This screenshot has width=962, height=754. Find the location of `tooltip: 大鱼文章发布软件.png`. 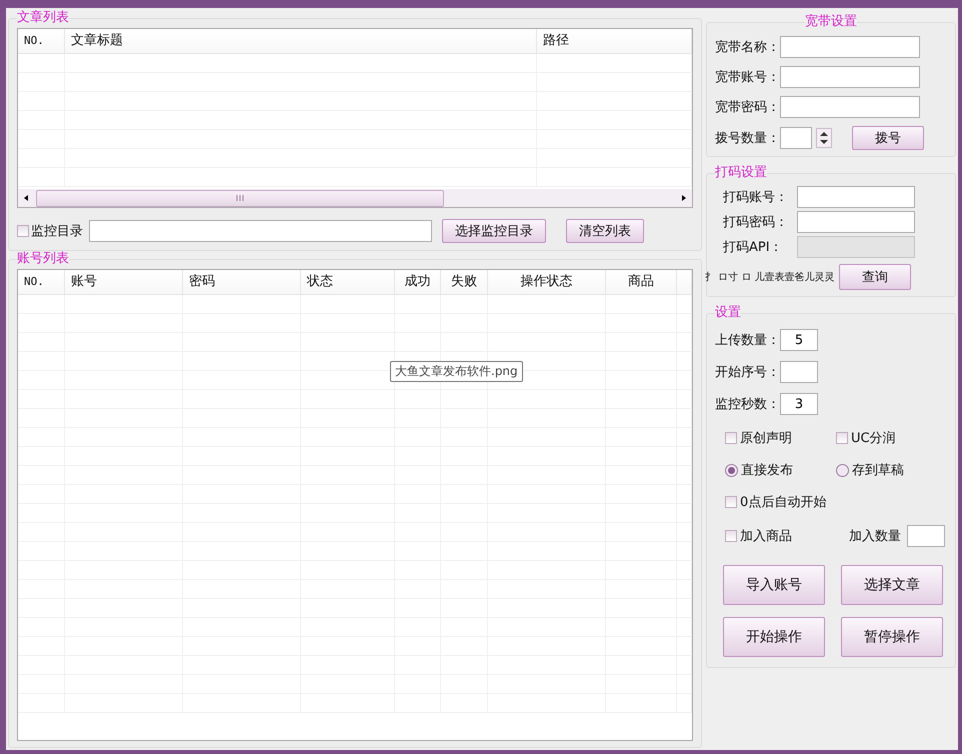

tooltip: 大鱼文章发布软件.png is located at coordinates (456, 371).